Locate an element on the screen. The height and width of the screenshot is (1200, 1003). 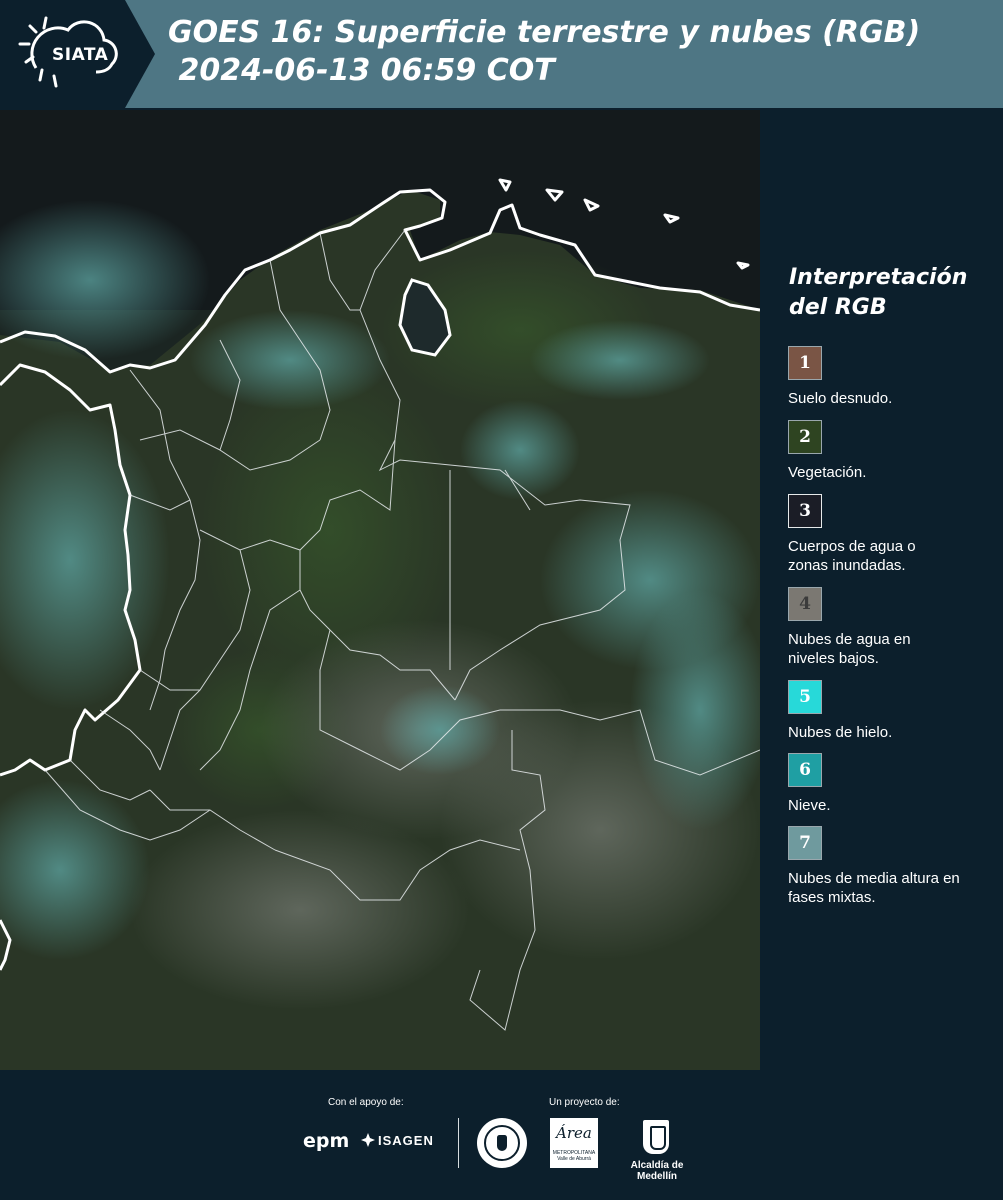
legend-number: 3 is located at coordinates (805, 511).